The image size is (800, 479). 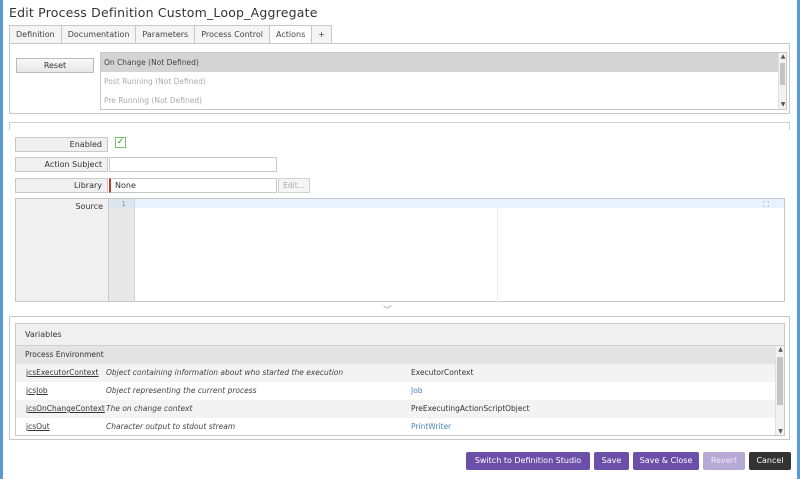 I want to click on add-tab-button: +, so click(x=321, y=34).